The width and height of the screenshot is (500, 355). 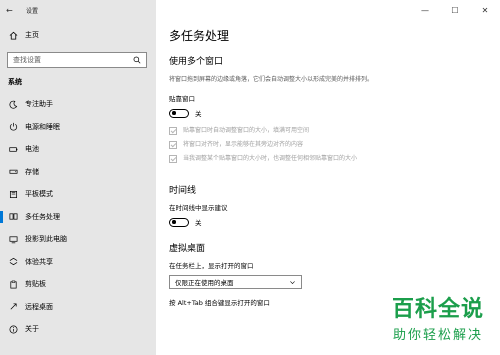 I want to click on timeline-heading: 时间线, so click(x=183, y=191).